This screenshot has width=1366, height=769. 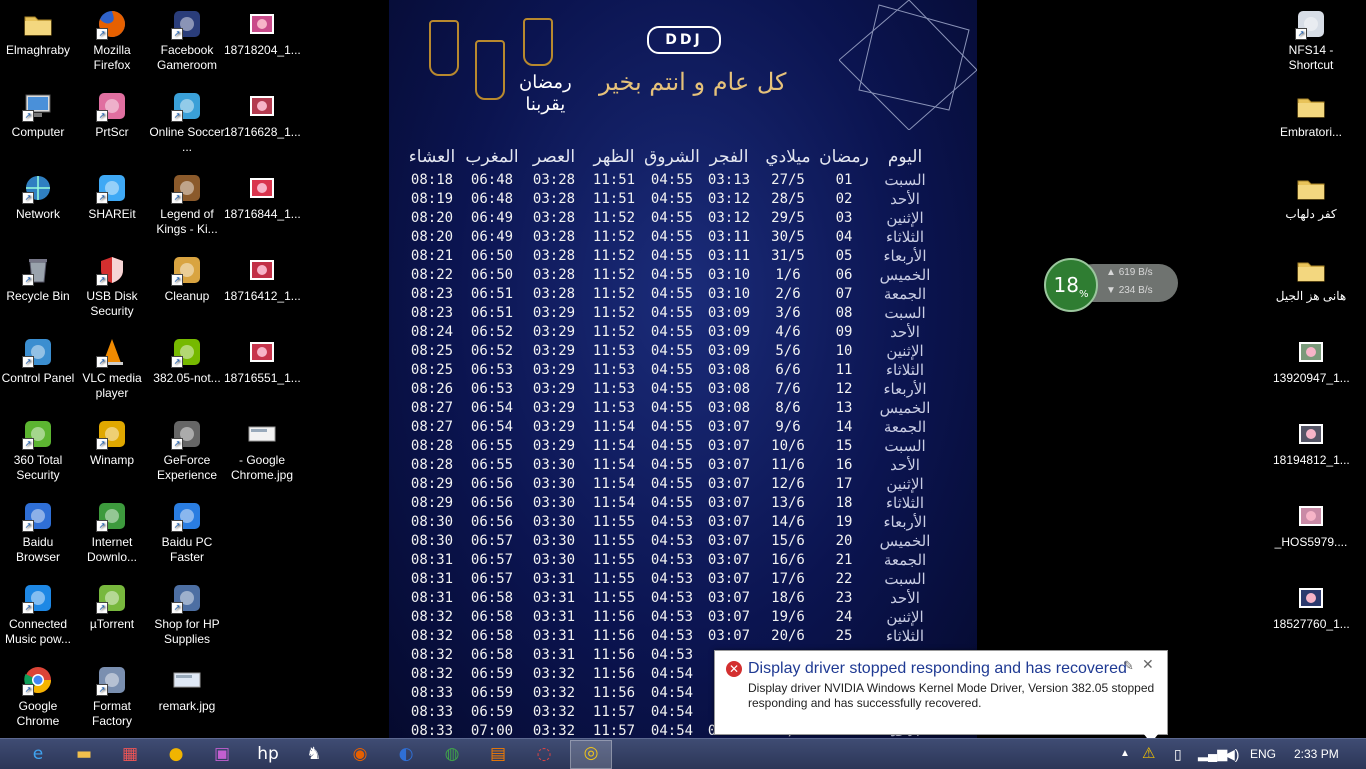 I want to click on icon-label: VLC media player, so click(x=112, y=385).